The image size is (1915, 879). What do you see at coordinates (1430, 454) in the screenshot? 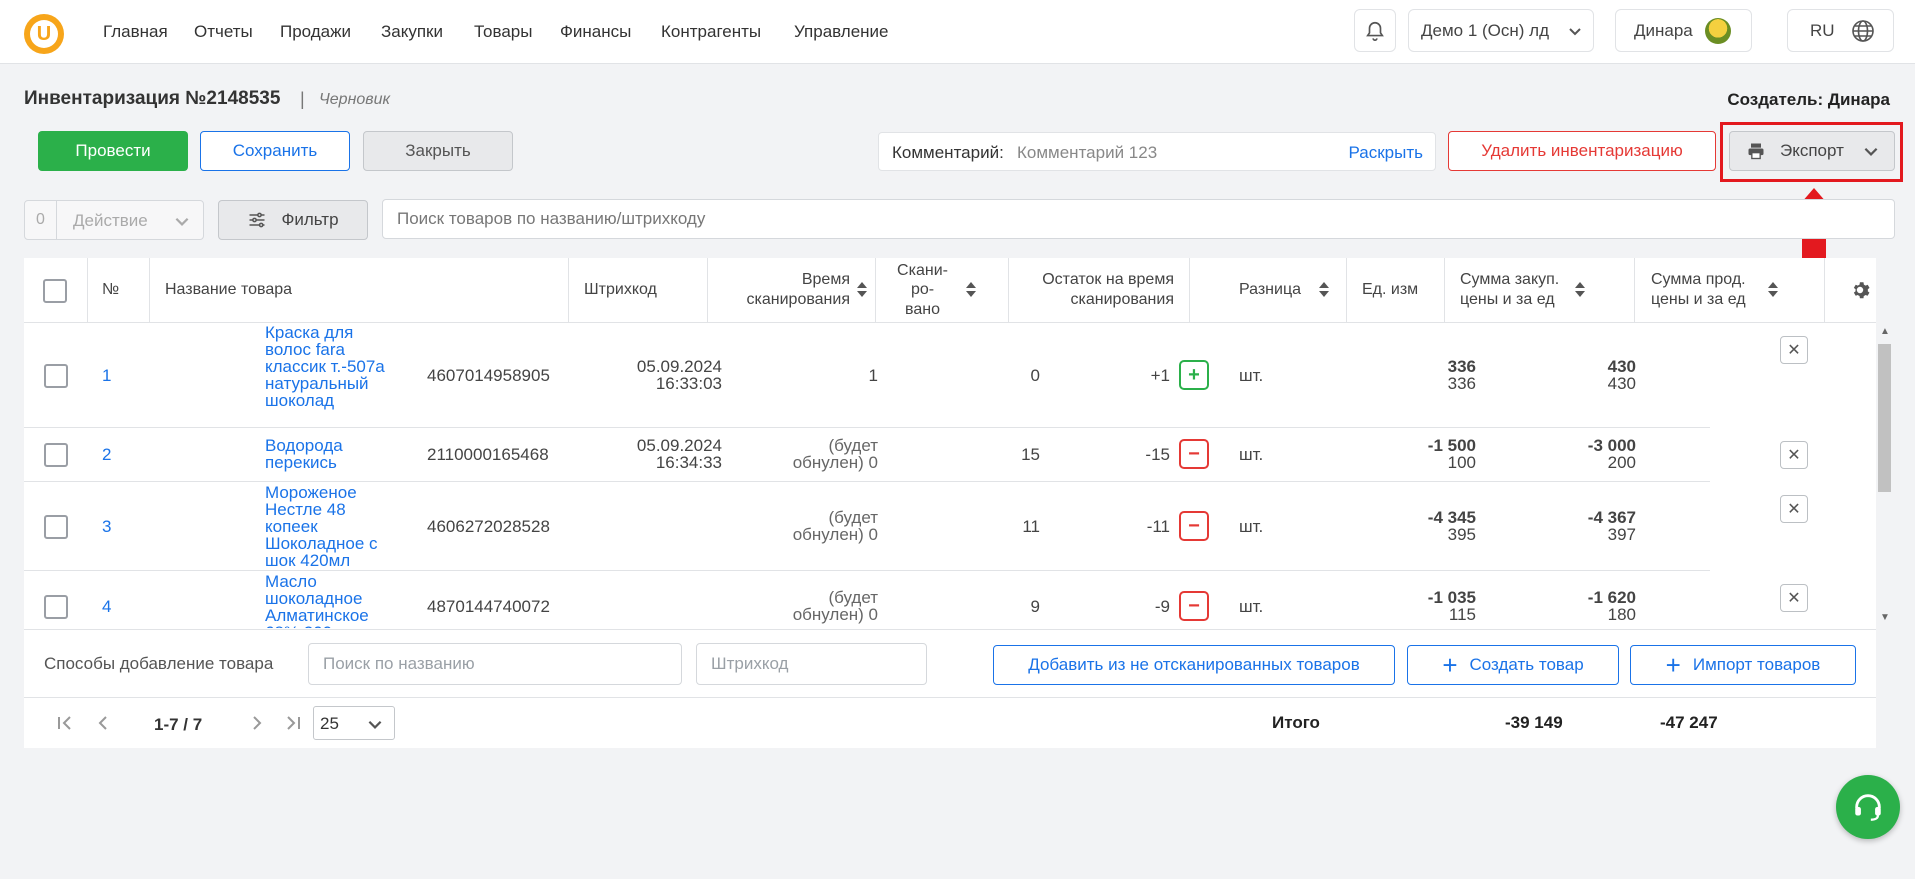
I see `buy-sum: -1 500 100` at bounding box center [1430, 454].